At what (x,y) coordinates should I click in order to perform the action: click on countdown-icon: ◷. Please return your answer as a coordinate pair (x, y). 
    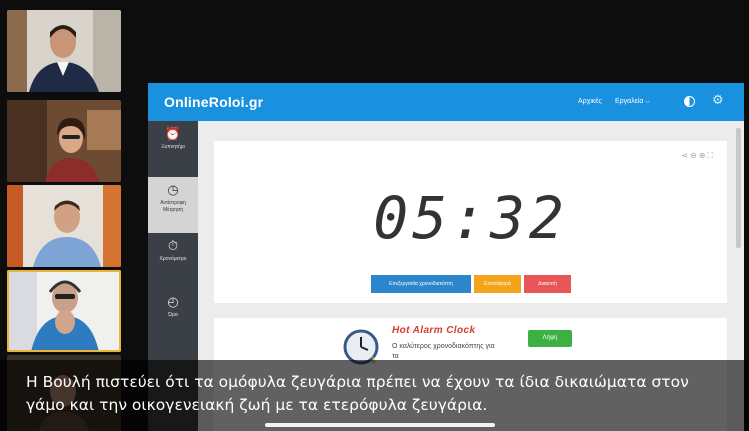
    Looking at the image, I should click on (173, 189).